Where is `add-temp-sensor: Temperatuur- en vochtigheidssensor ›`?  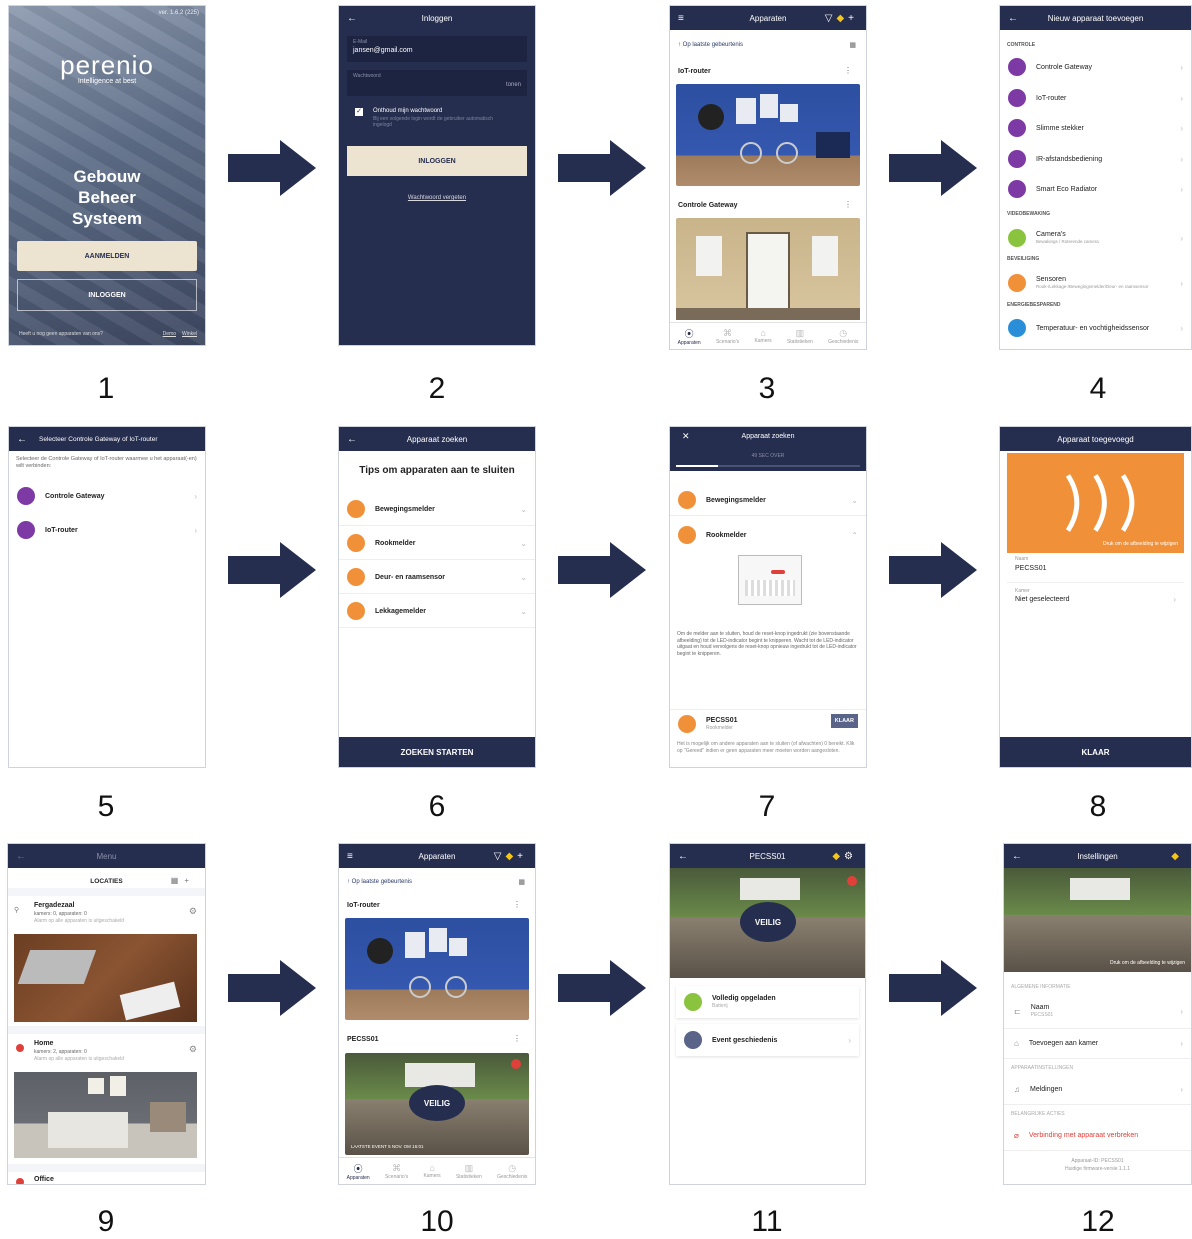 add-temp-sensor: Temperatuur- en vochtigheidssensor › is located at coordinates (1095, 328).